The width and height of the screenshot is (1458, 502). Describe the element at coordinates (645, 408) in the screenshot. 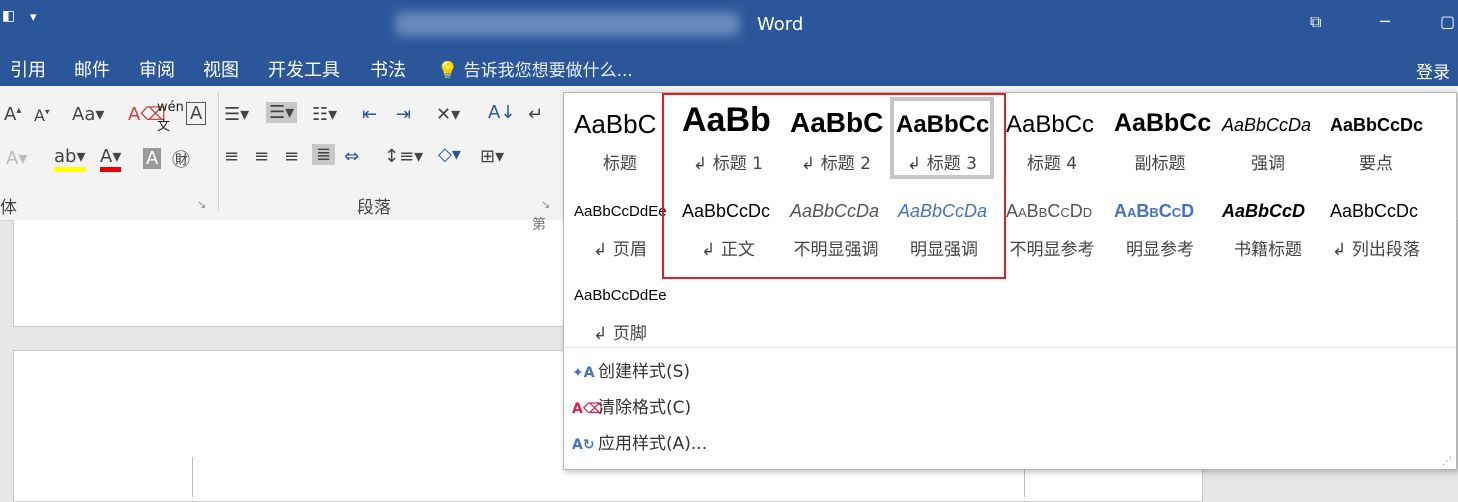

I see `action-label: 清除格式(C)` at that location.